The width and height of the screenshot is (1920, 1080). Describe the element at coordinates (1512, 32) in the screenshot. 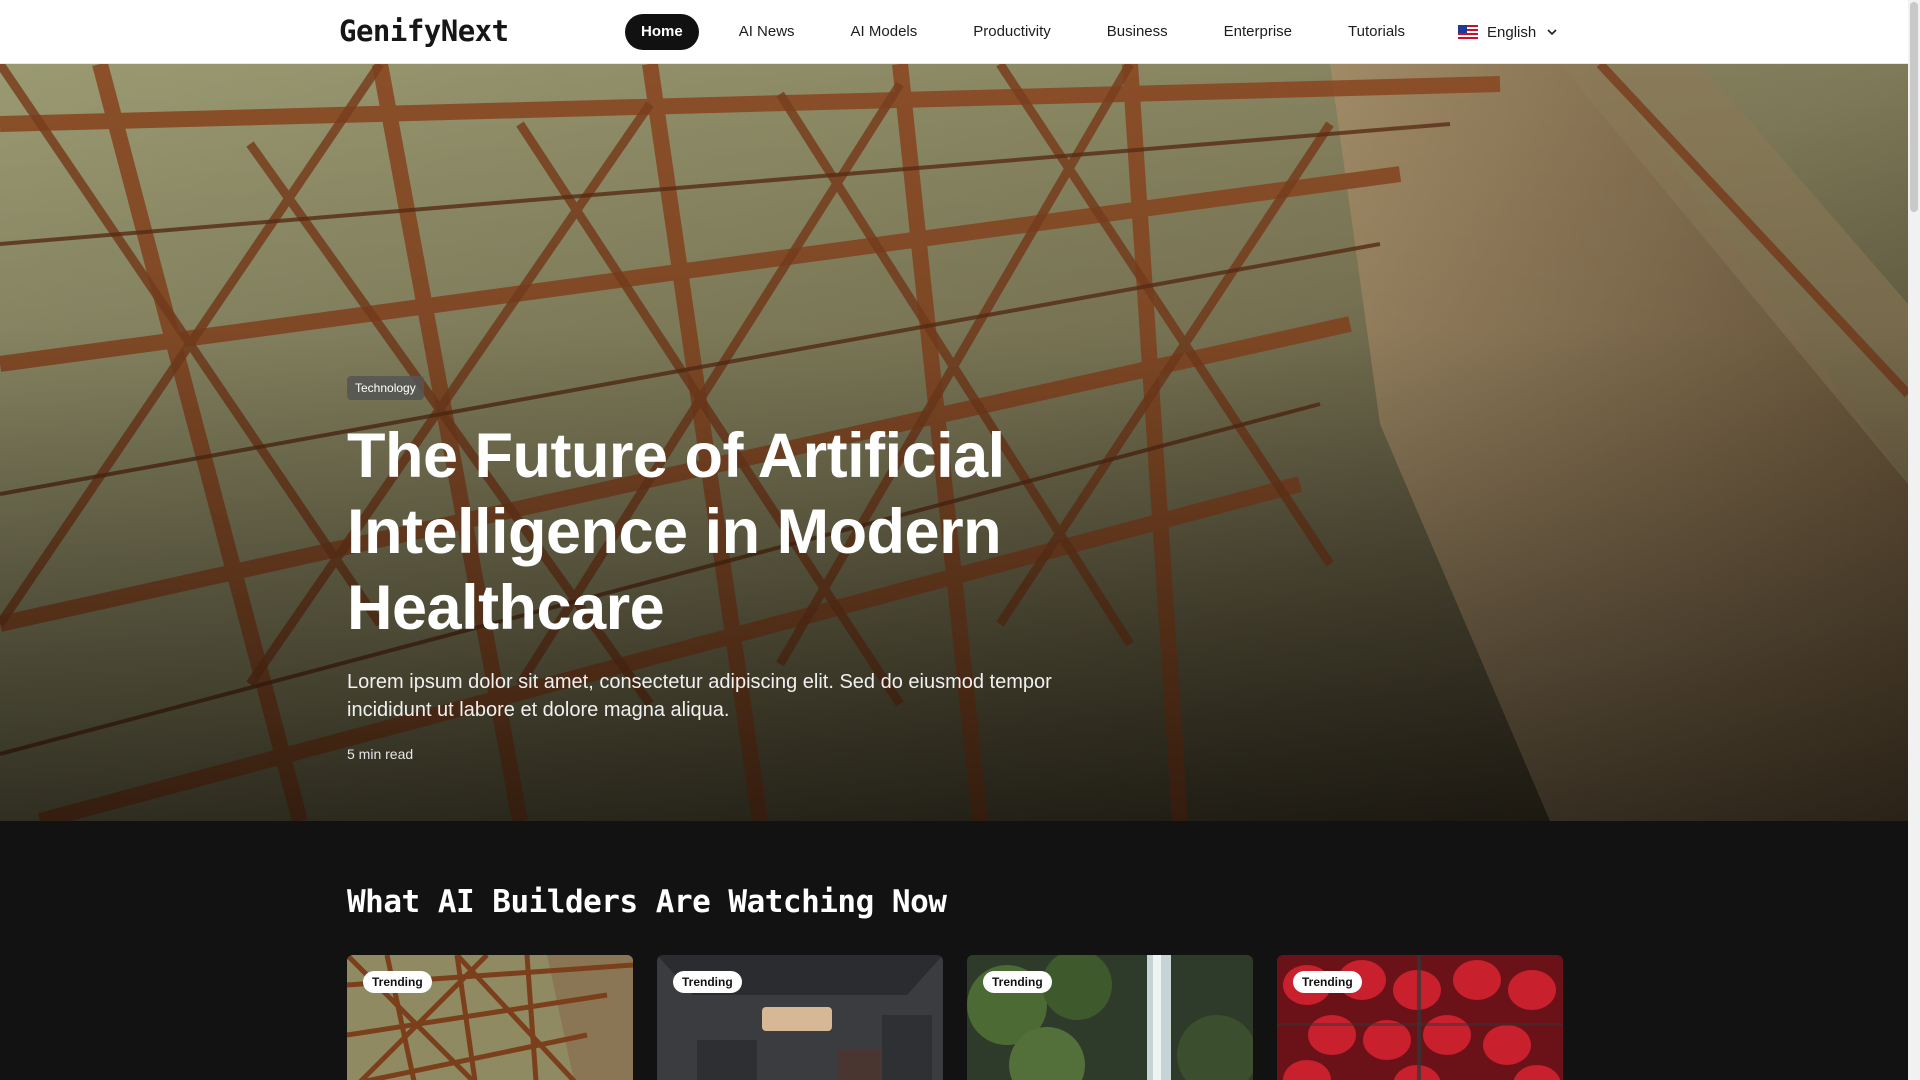

I see `language-label: English` at that location.